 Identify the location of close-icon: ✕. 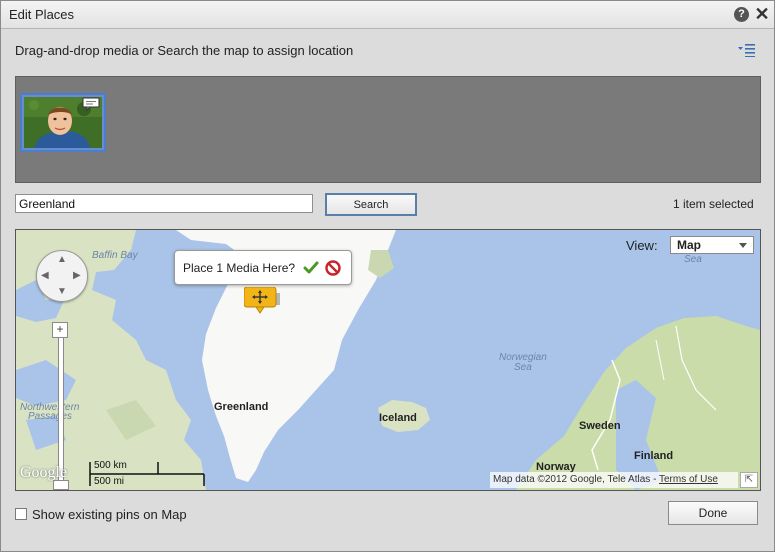
(762, 14).